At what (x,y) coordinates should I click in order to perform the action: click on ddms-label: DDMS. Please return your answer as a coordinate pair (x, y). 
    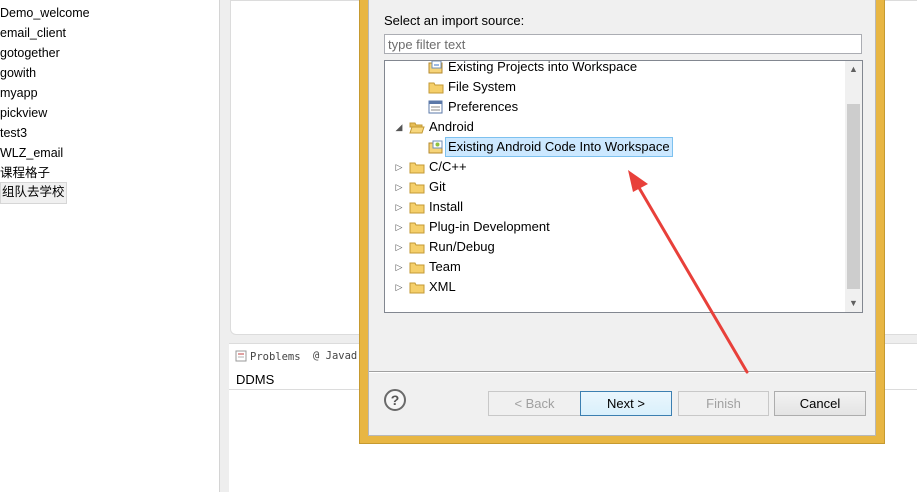
    Looking at the image, I should click on (255, 379).